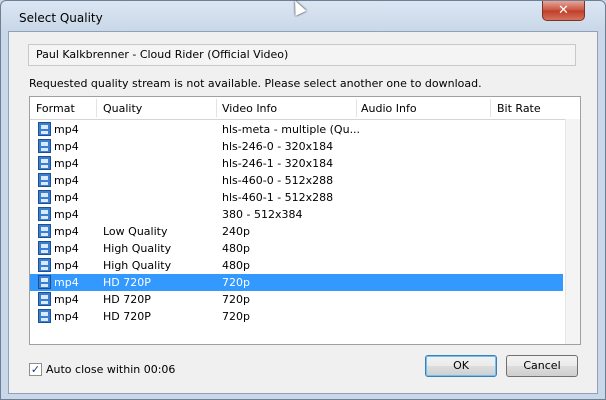  What do you see at coordinates (110, 369) in the screenshot?
I see `auto-close-label: Auto close within 00:06` at bounding box center [110, 369].